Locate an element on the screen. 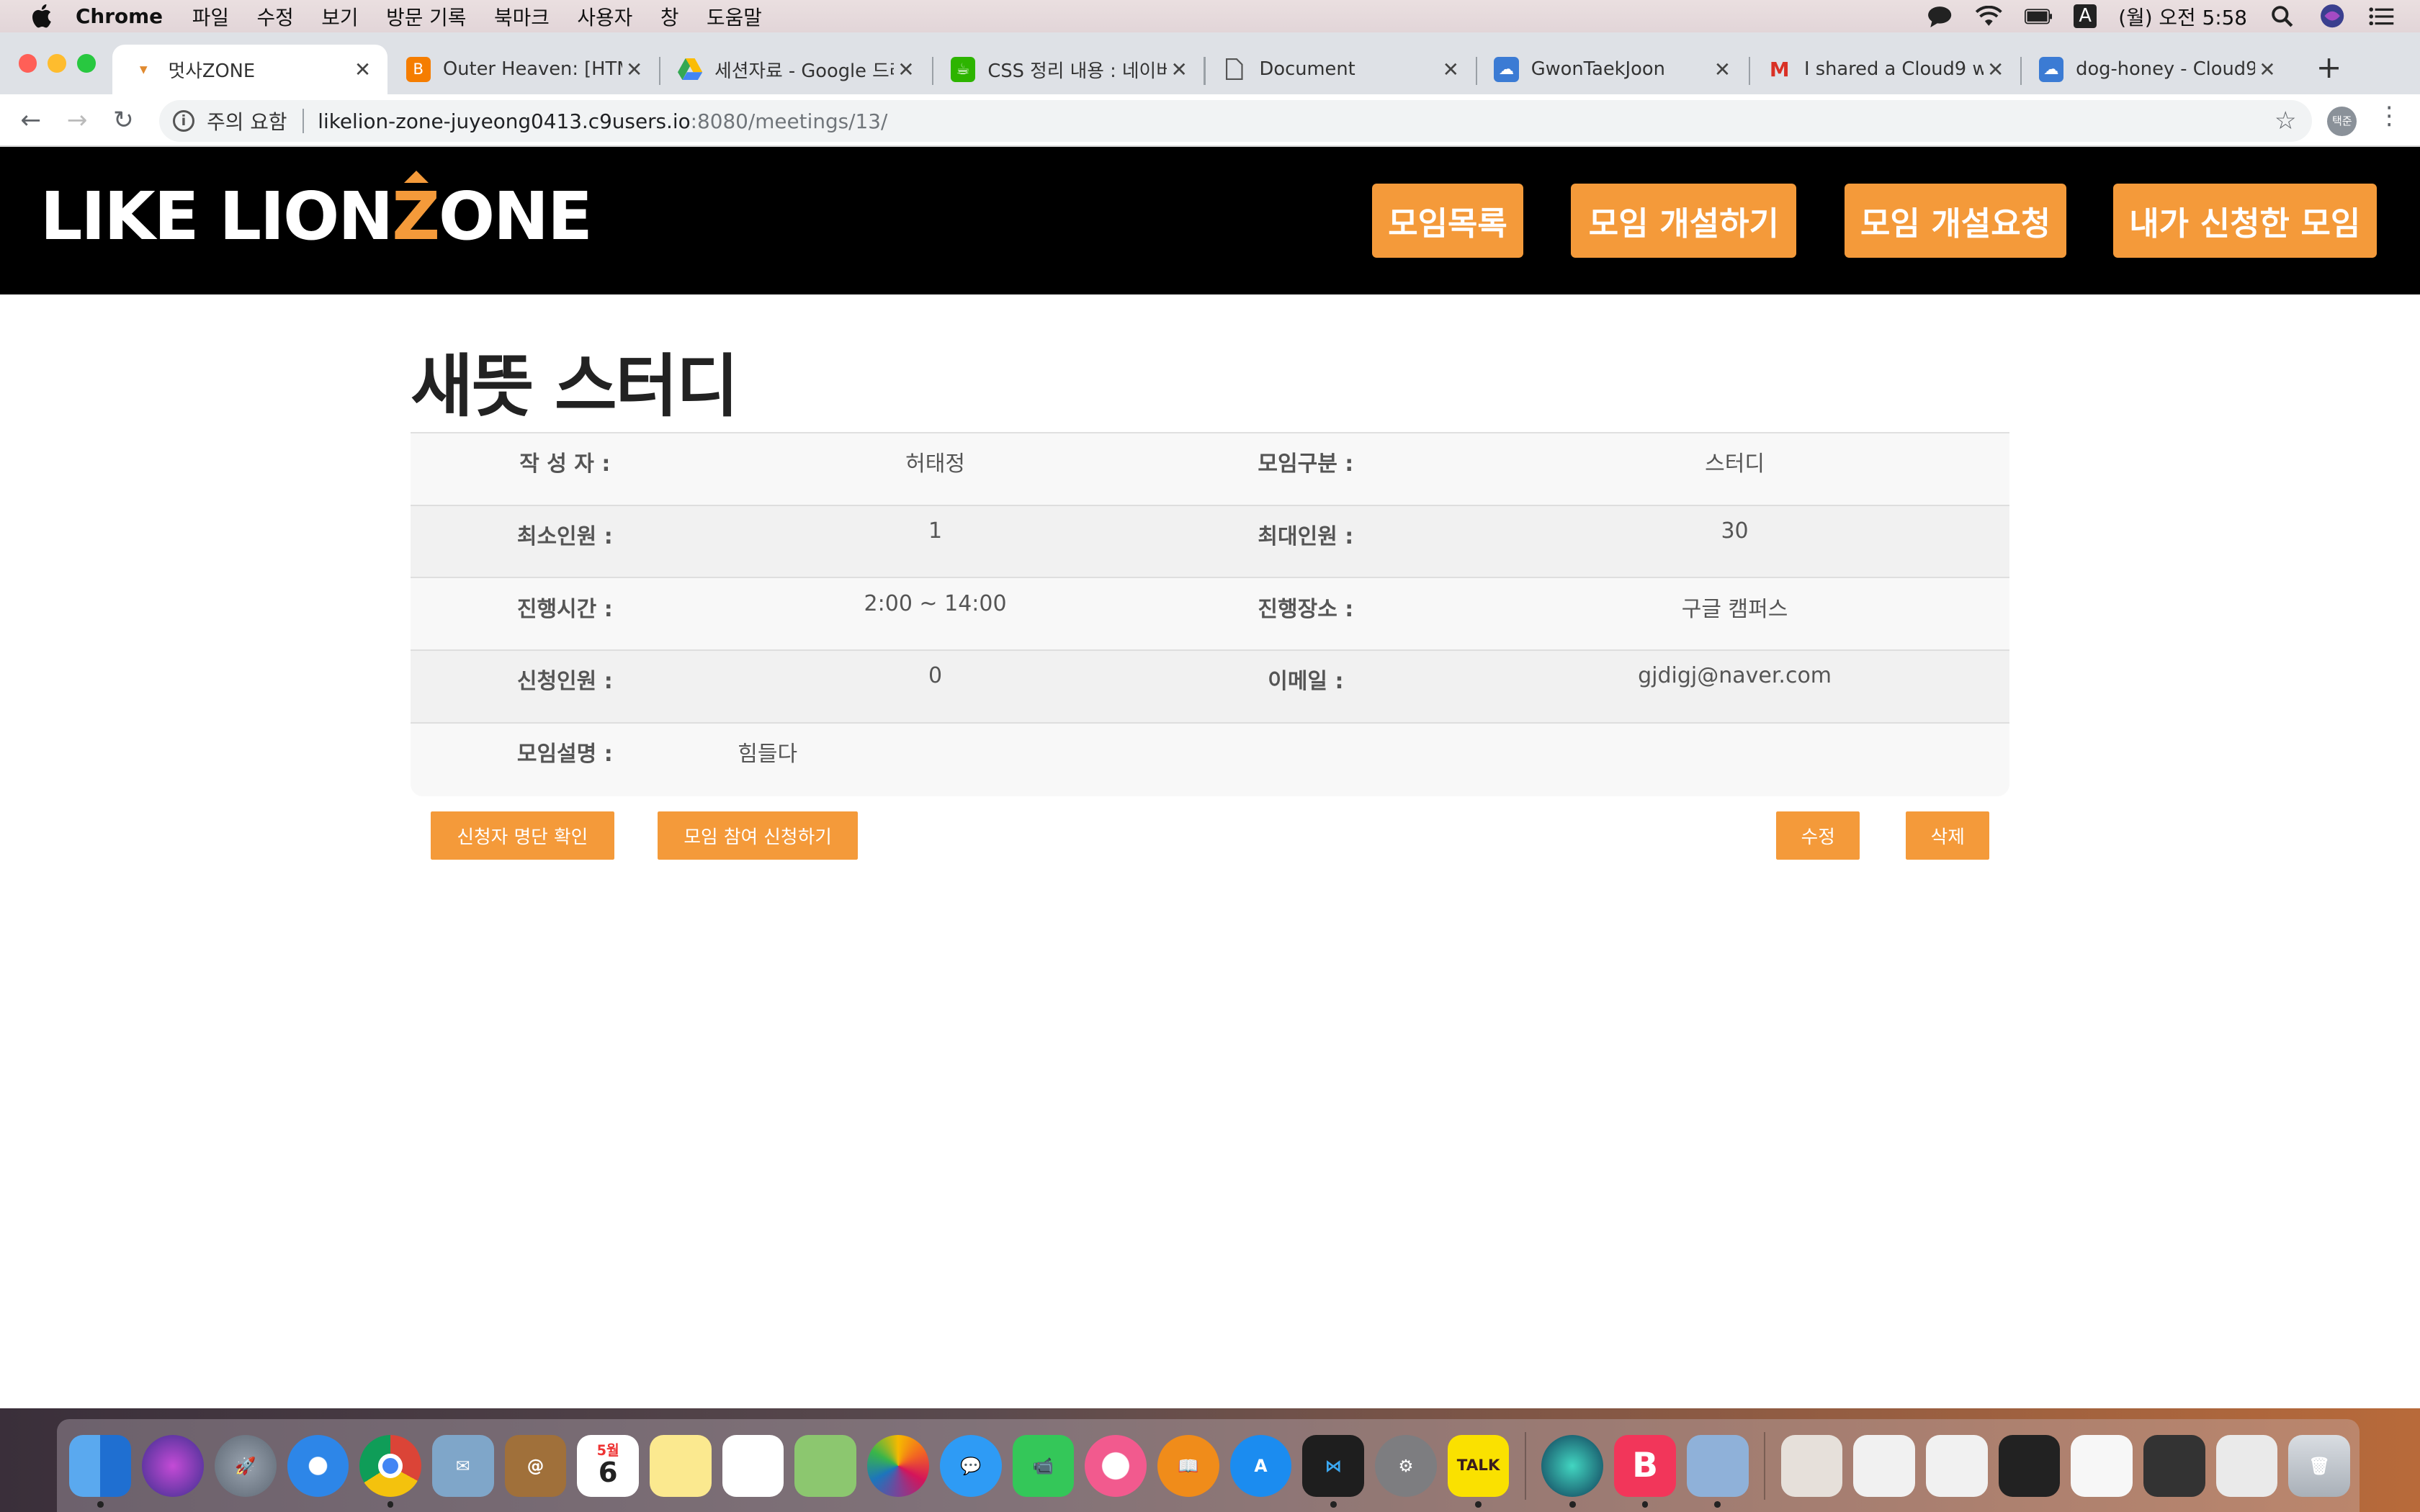 The height and width of the screenshot is (1512, 2420). nav-meeting-list: 모임목록 is located at coordinates (1447, 220).